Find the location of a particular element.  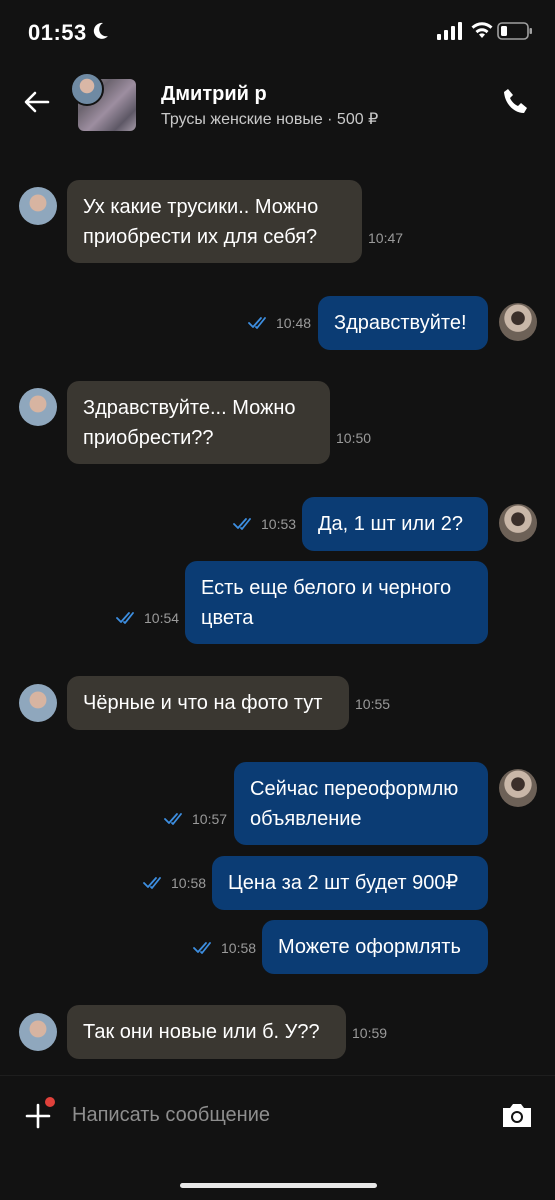

message-meta: 10:47 is located at coordinates (385, 238).